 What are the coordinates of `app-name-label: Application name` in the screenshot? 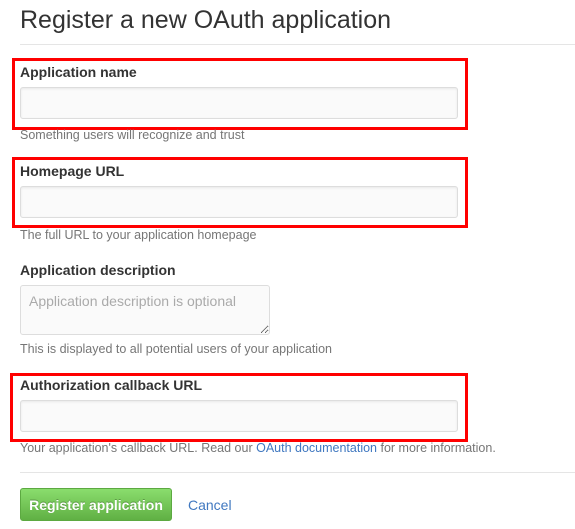 It's located at (78, 72).